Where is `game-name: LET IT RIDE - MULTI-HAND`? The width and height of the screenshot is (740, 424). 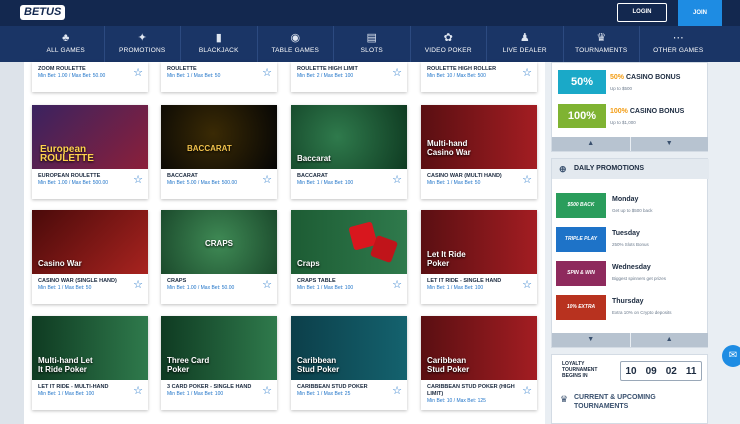 game-name: LET IT RIDE - MULTI-HAND is located at coordinates (73, 387).